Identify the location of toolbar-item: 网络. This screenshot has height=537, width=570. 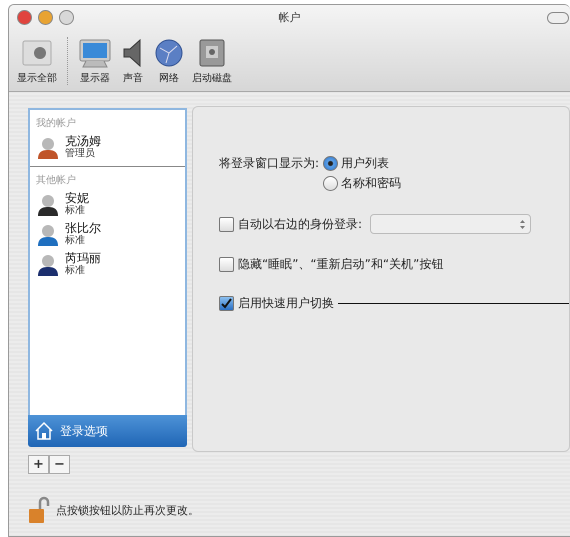
(169, 61).